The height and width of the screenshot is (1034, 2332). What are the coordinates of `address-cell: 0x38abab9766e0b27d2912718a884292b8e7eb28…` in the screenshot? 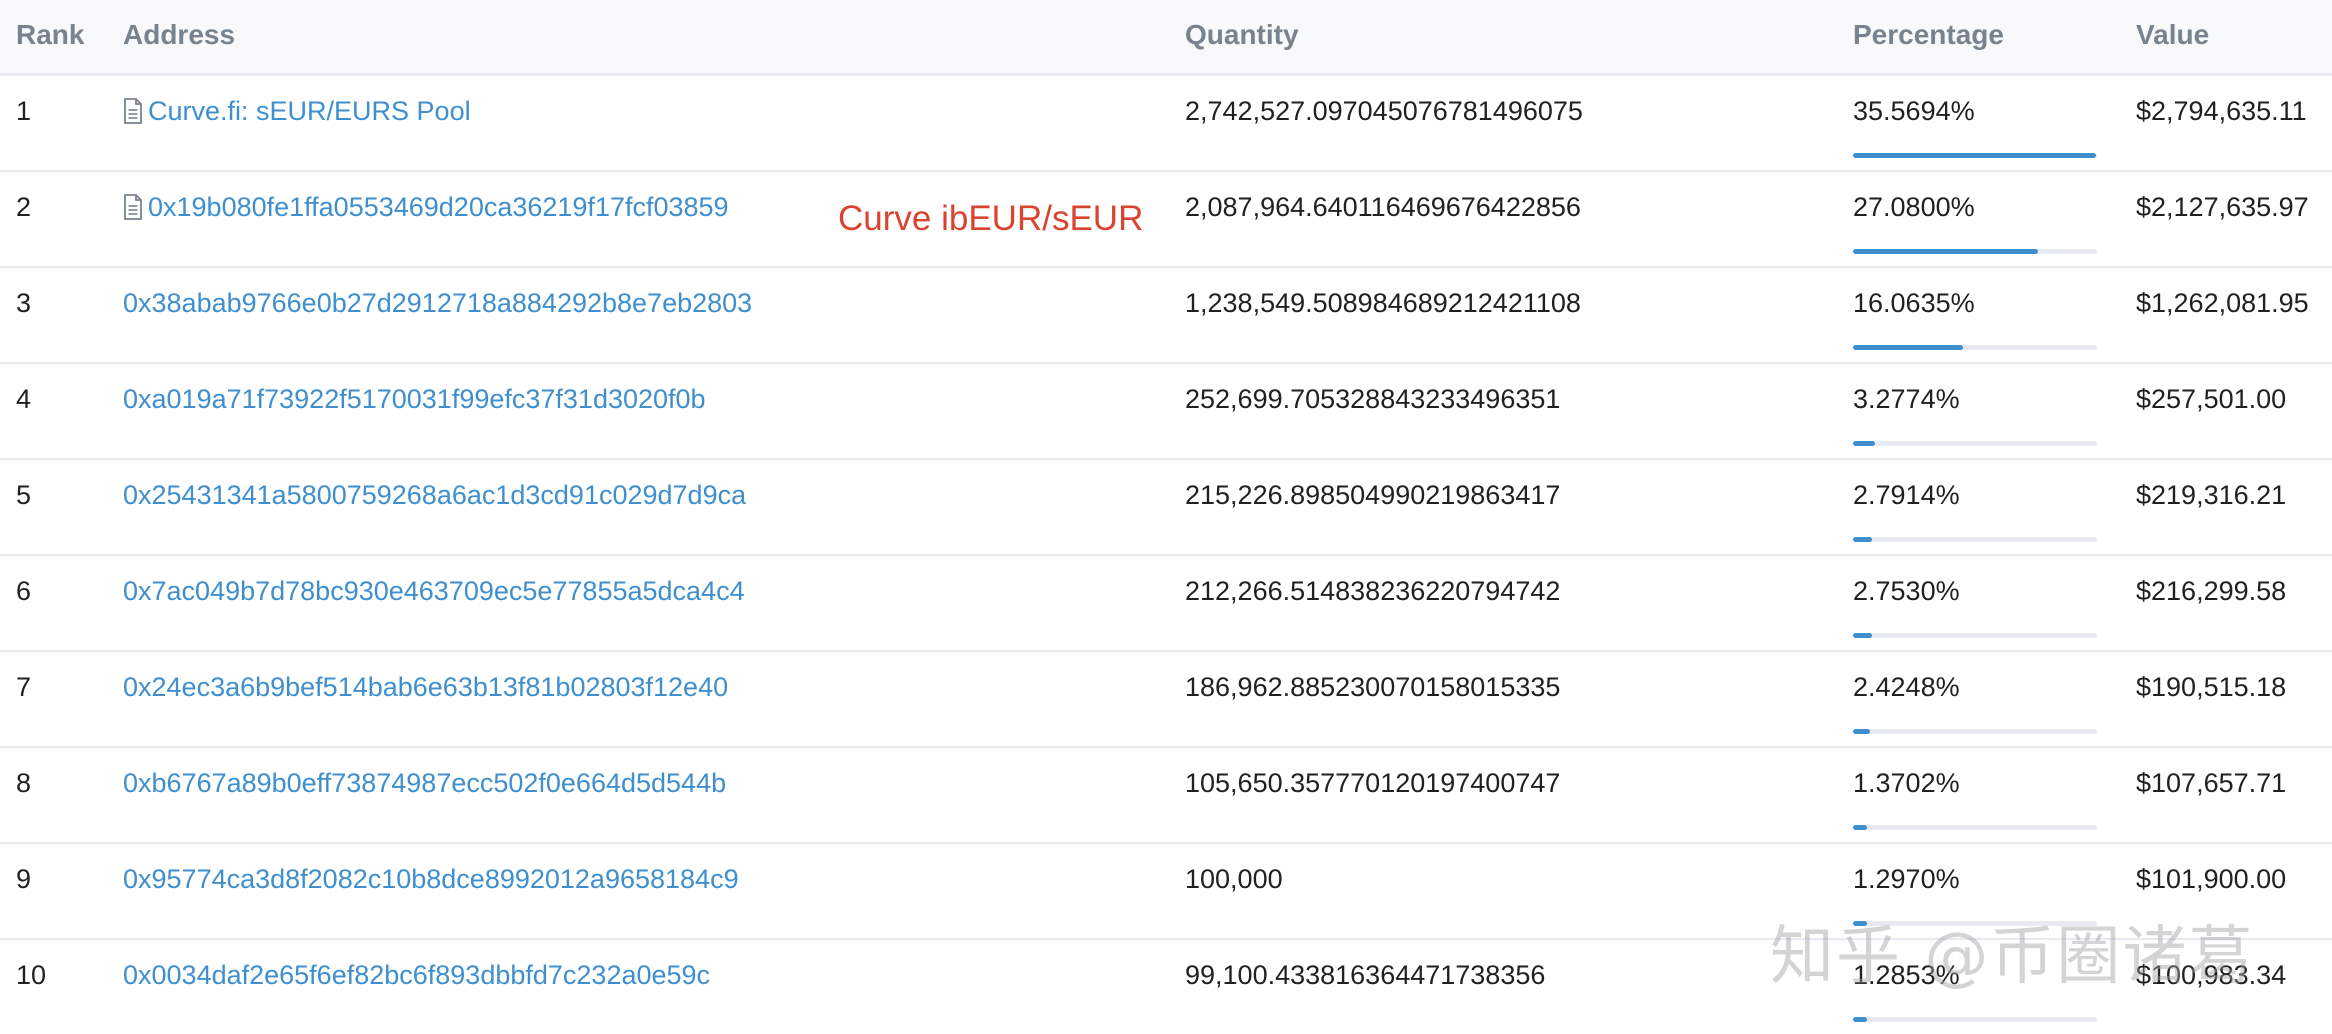 It's located at (437, 303).